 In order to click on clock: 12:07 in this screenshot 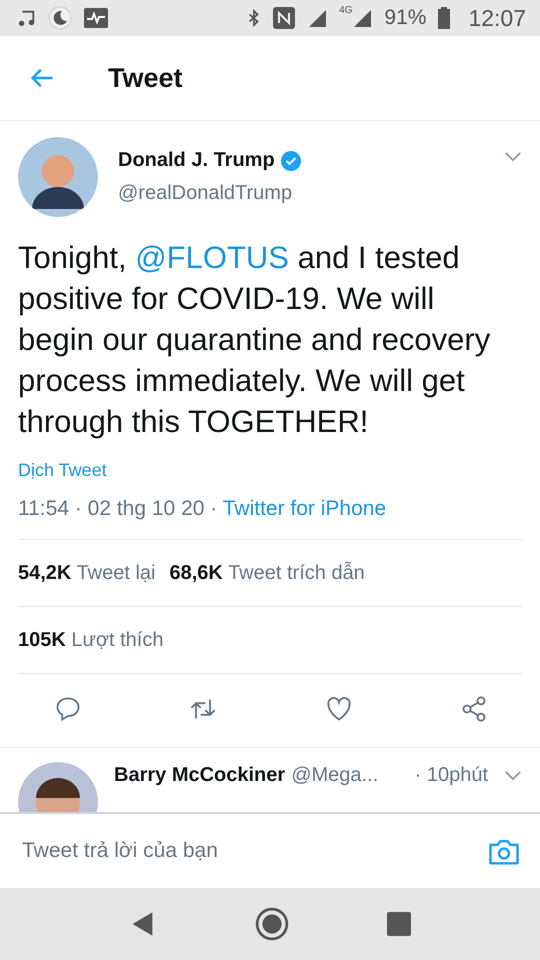, I will do `click(497, 18)`.